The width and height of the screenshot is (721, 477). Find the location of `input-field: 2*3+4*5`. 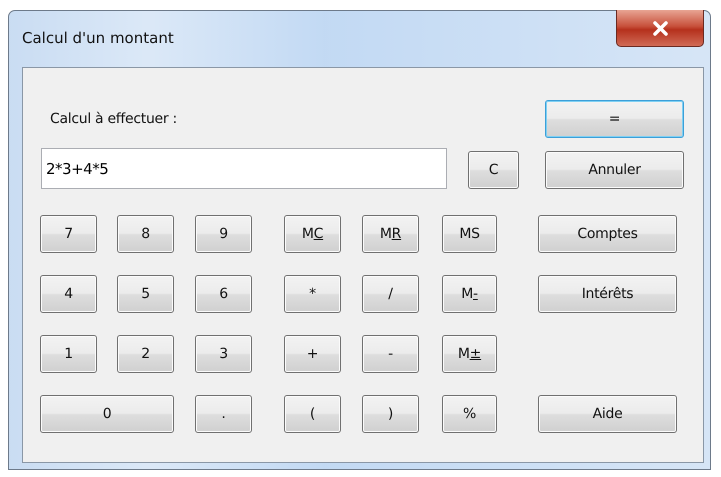

input-field: 2*3+4*5 is located at coordinates (244, 168).